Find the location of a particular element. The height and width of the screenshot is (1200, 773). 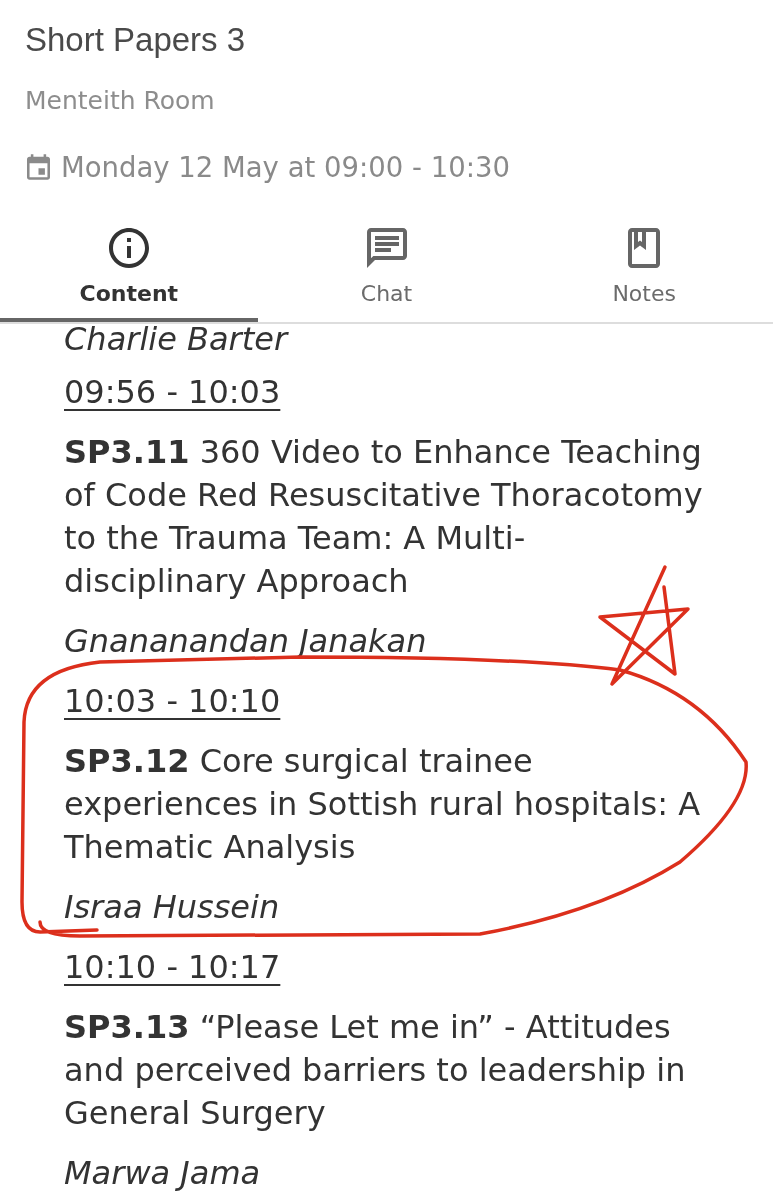

tab: Chat is located at coordinates (386, 263).